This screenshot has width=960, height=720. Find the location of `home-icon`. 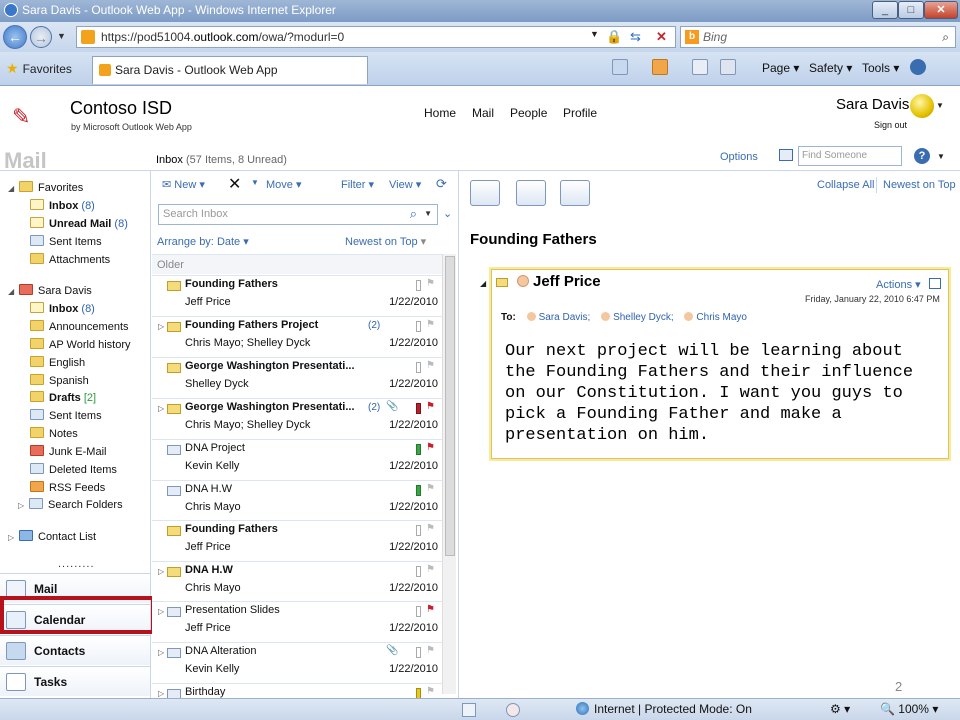

home-icon is located at coordinates (620, 67).